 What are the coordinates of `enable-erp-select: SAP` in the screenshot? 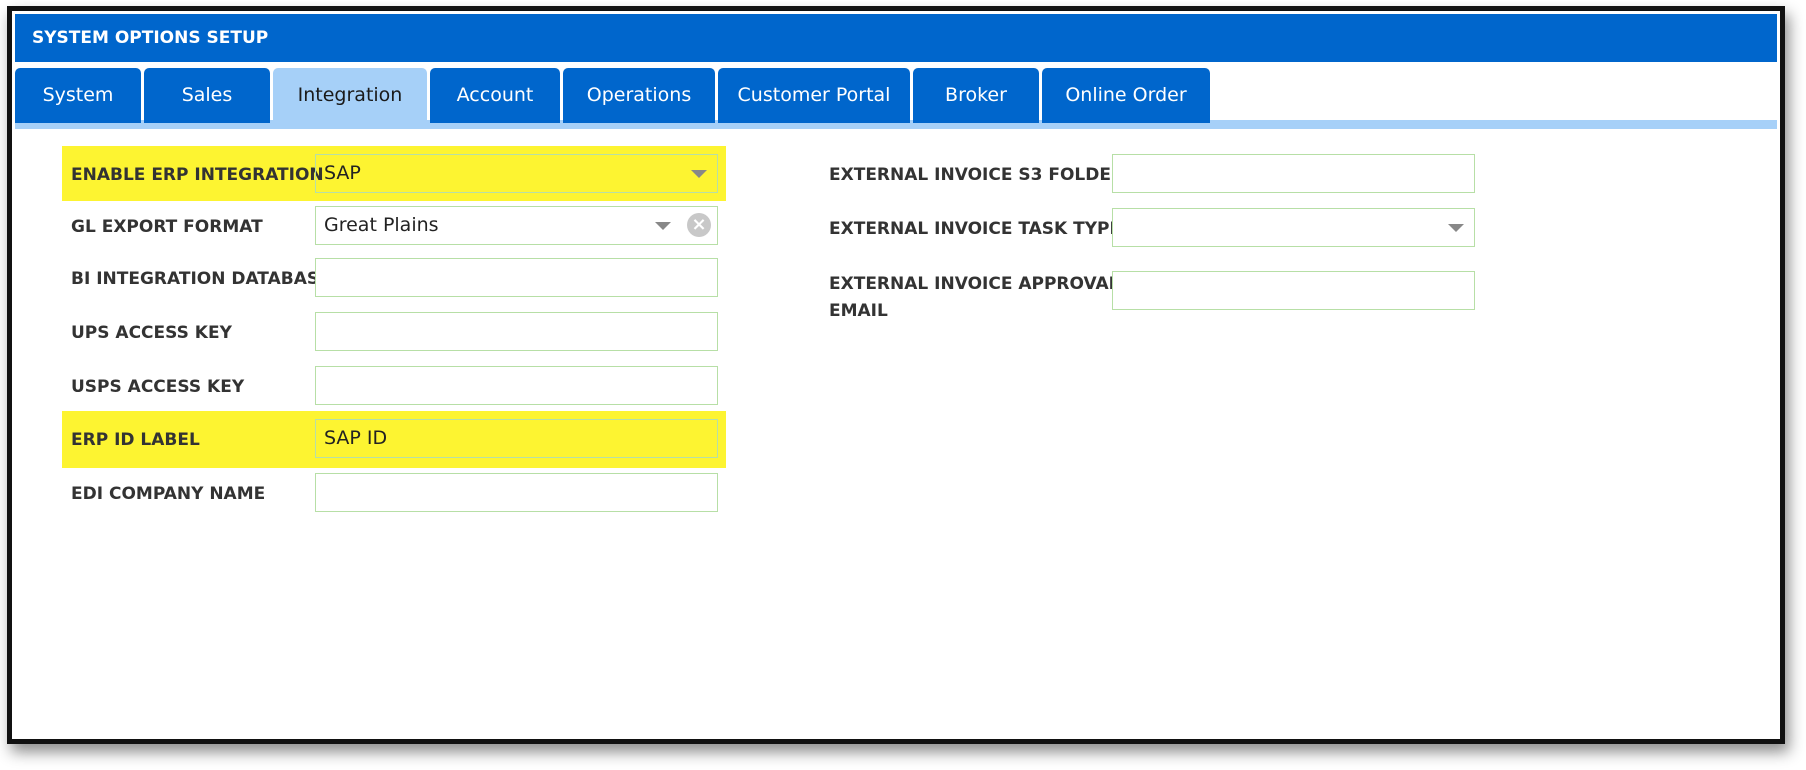 It's located at (516, 173).